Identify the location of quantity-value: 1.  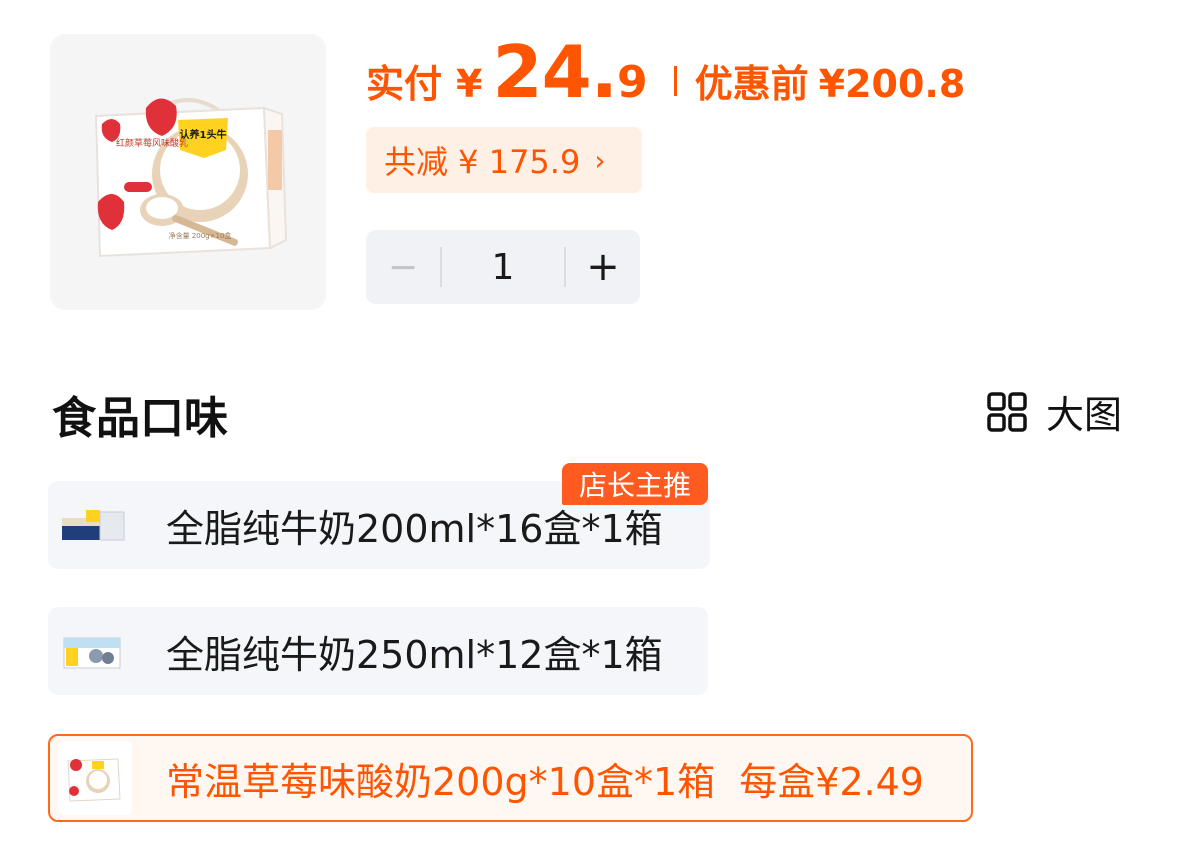
(503, 267).